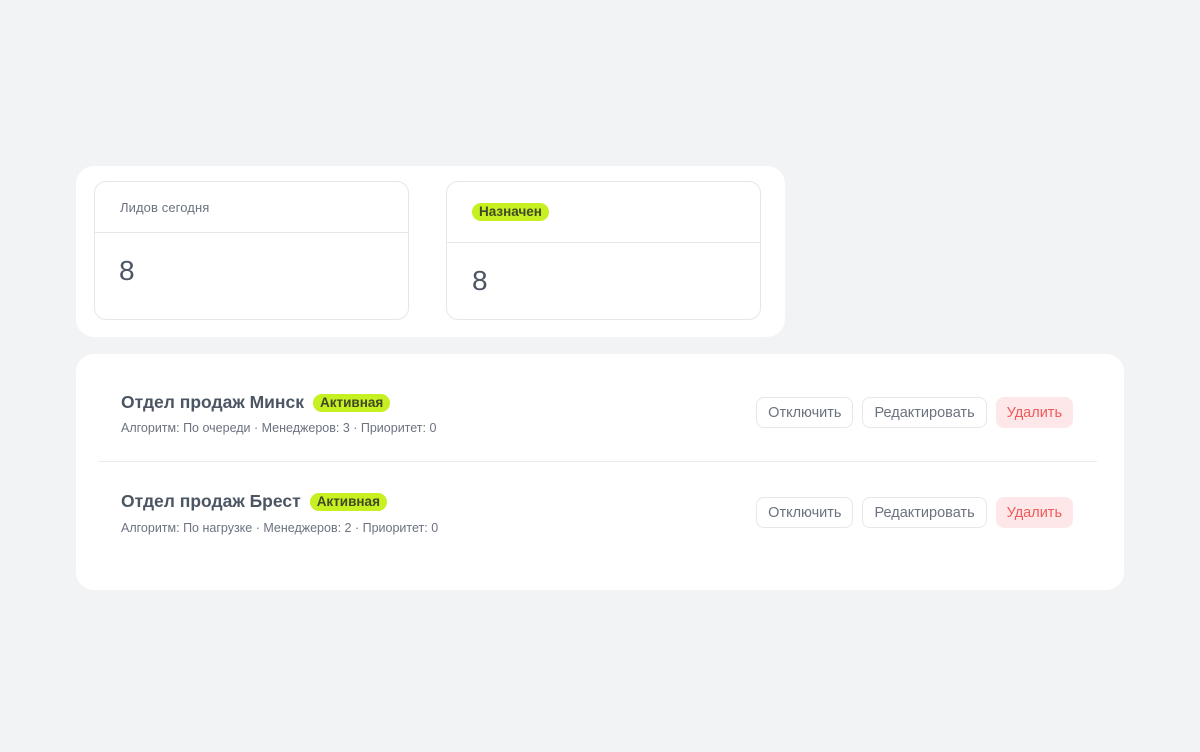  I want to click on stats-panel: Лидов сегодня 8 Назначен 8, so click(430, 251).